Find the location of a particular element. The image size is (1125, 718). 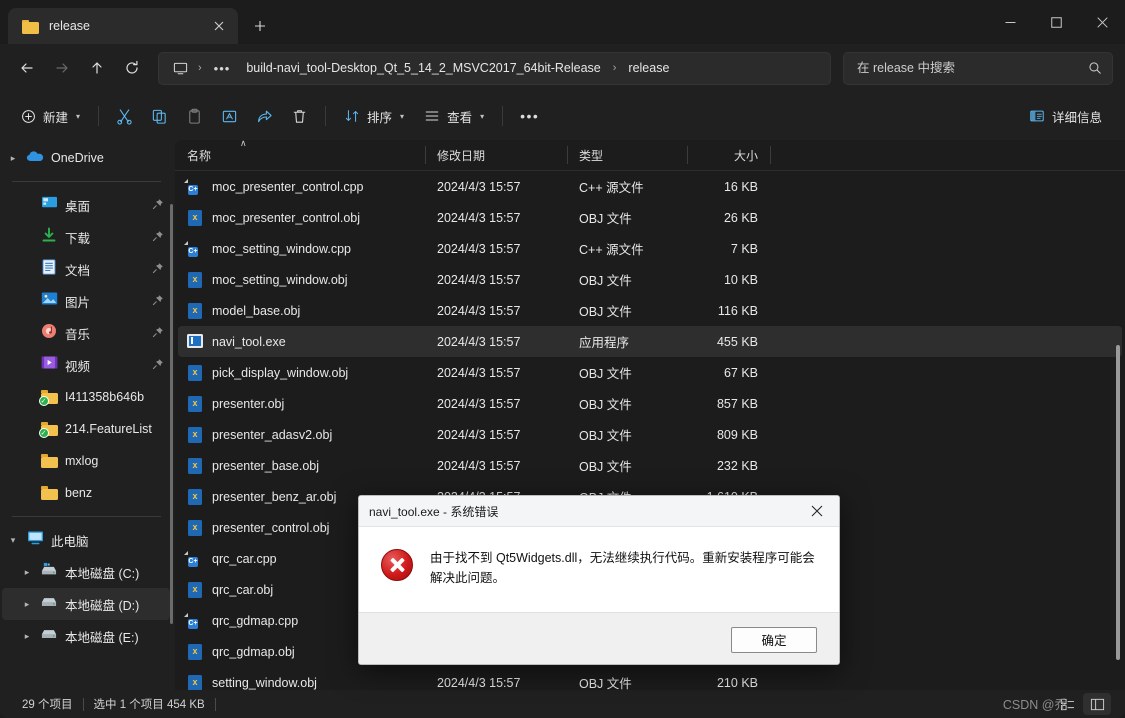

search-input is located at coordinates (972, 68).